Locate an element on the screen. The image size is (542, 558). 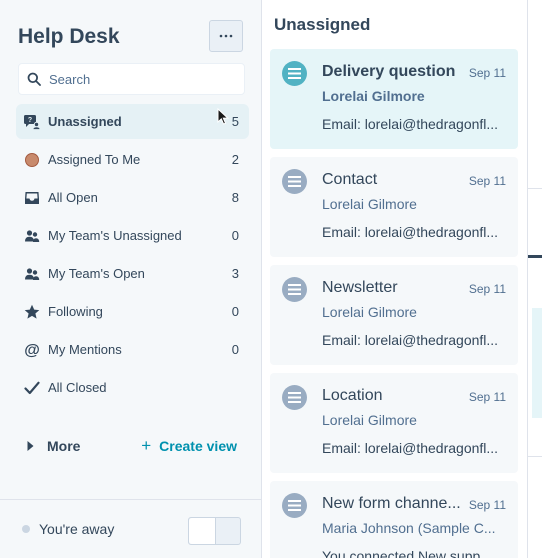
view-item-my-teams-open: My Team's Open 3 is located at coordinates (132, 273).